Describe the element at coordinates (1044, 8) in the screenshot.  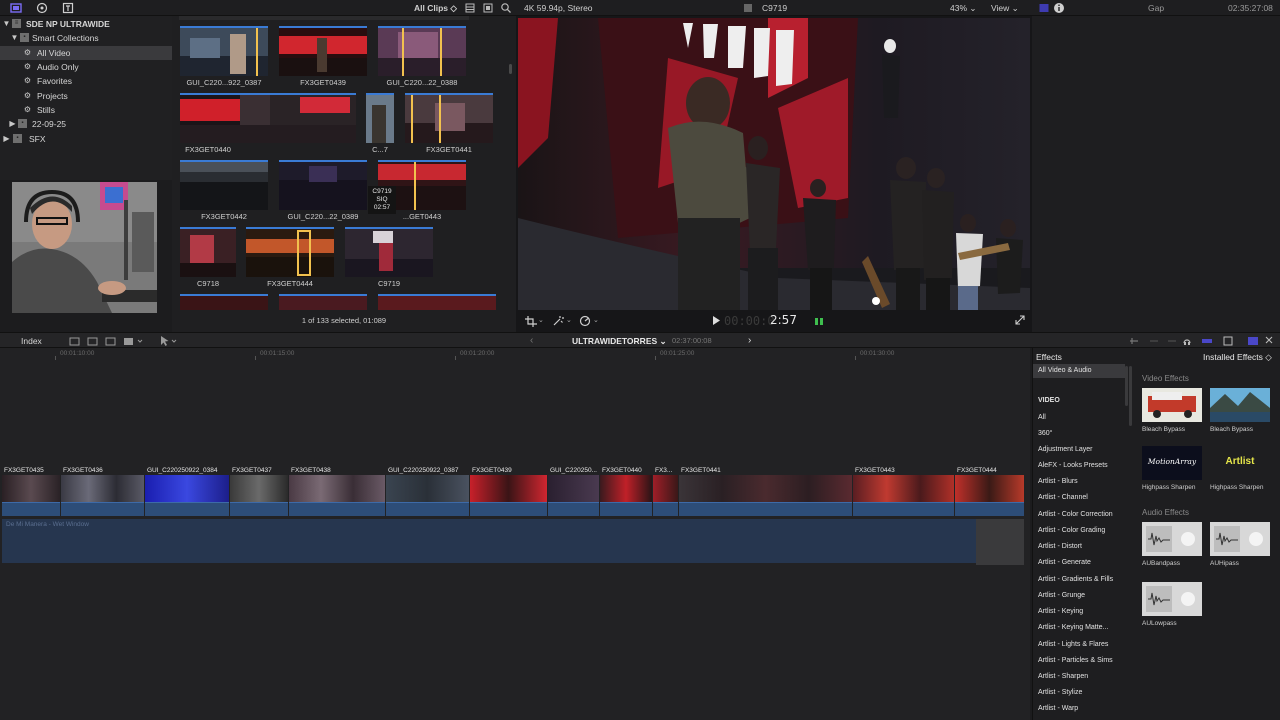
I see `inspector-toggle-icon` at that location.